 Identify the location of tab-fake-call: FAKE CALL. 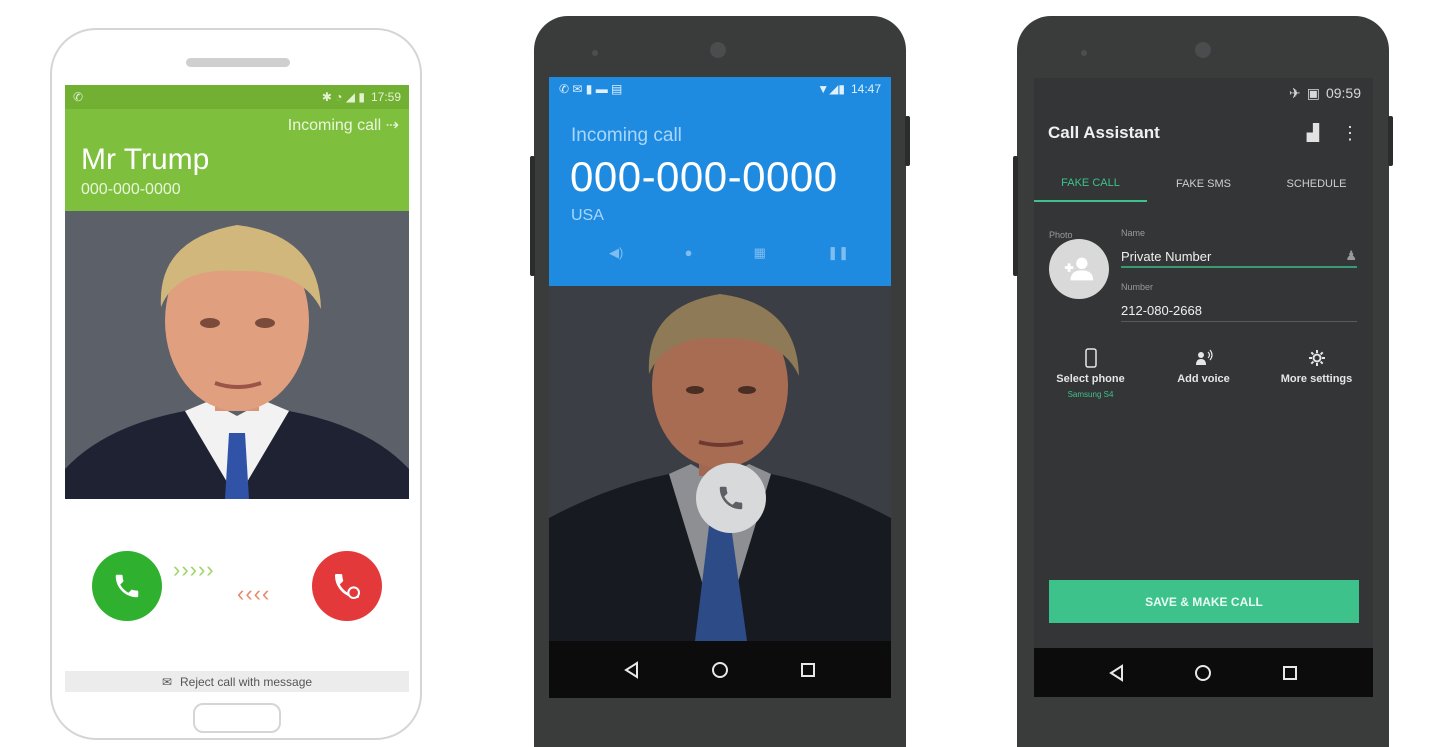
(1090, 184).